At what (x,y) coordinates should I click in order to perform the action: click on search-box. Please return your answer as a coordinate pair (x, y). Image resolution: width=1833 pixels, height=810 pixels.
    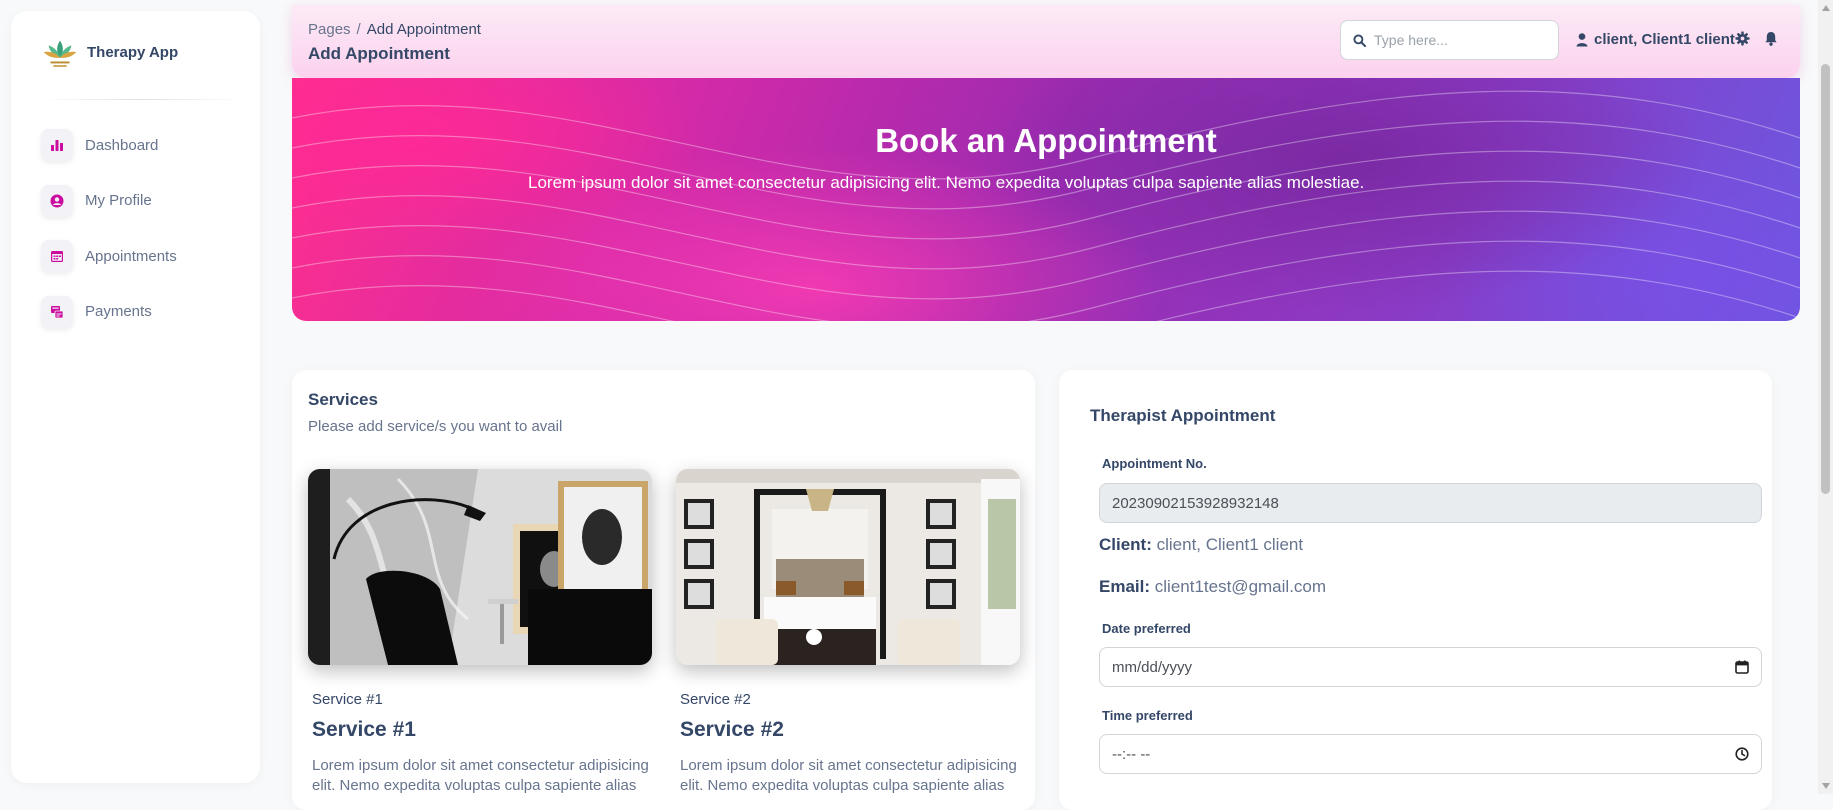
    Looking at the image, I should click on (1449, 40).